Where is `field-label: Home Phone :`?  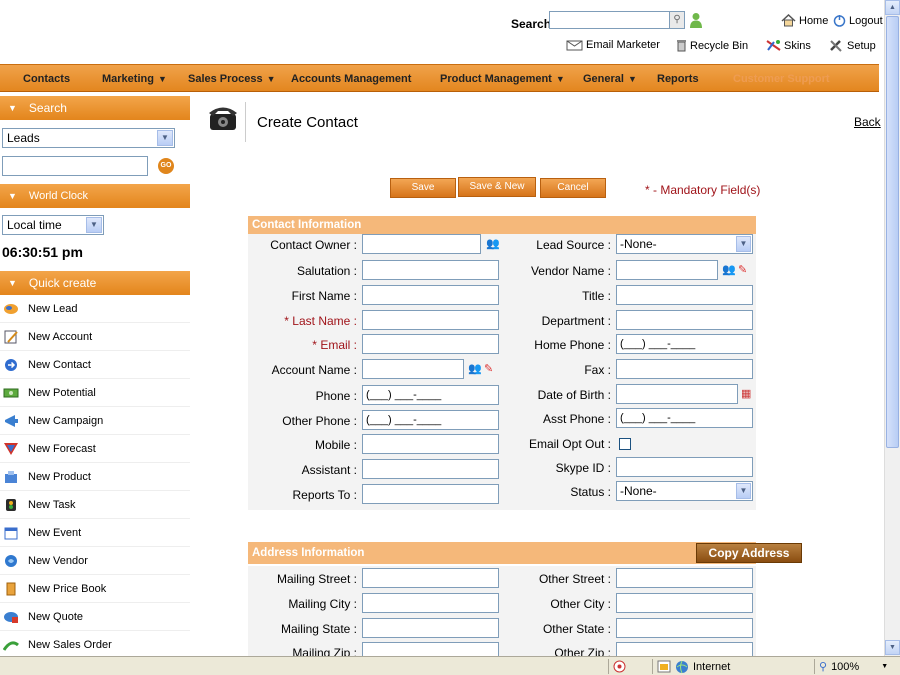
field-label: Home Phone : is located at coordinates (559, 345).